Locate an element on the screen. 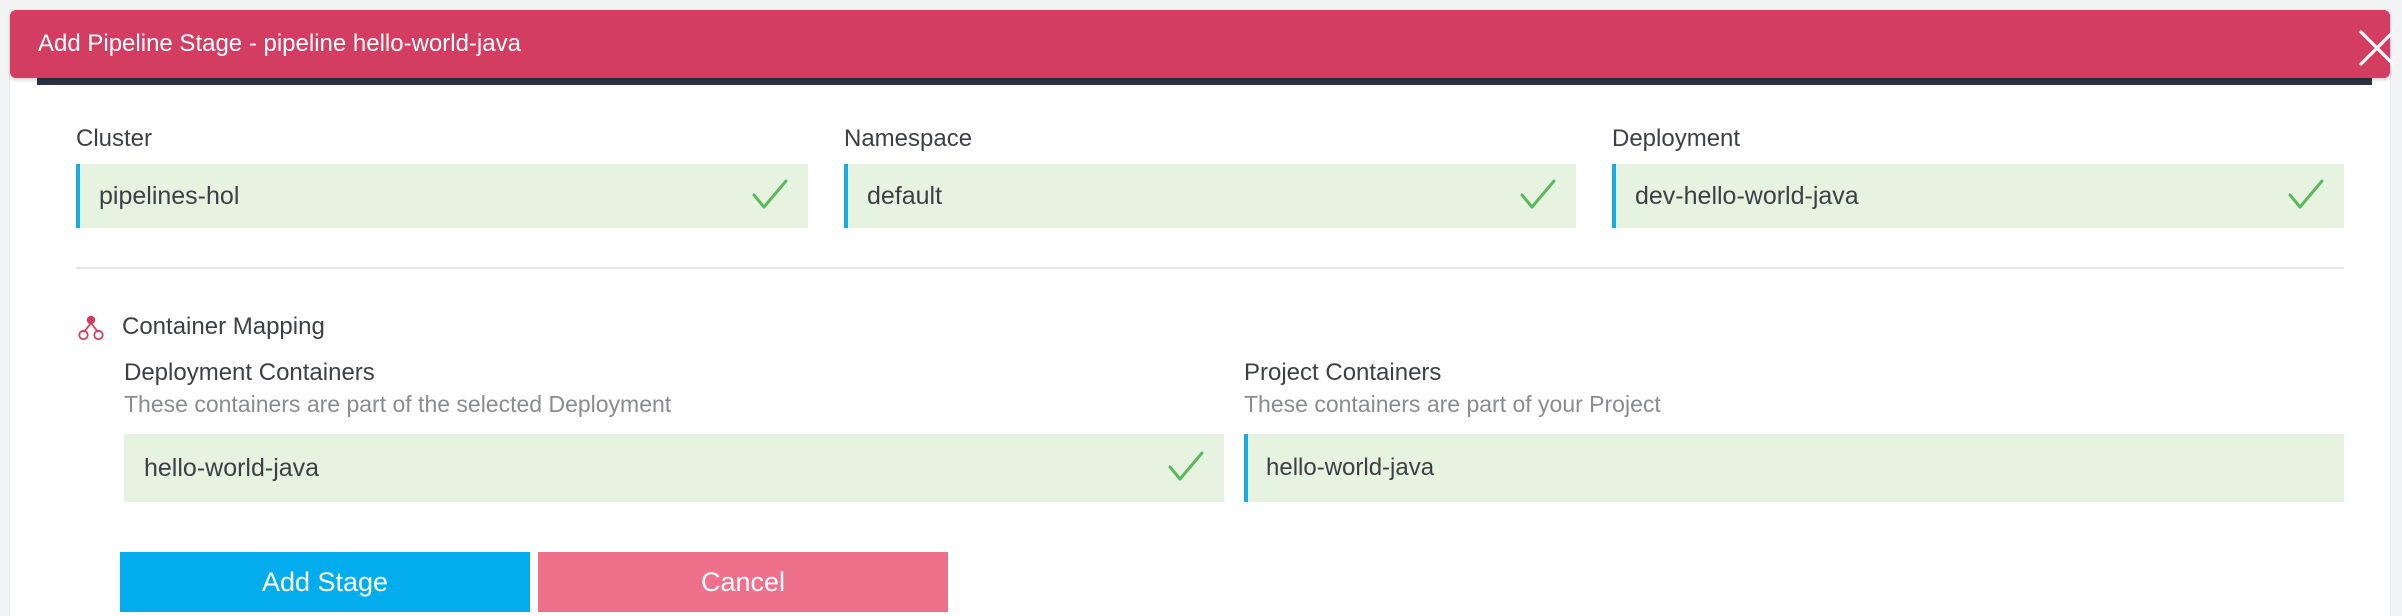 The height and width of the screenshot is (616, 2402). namespace-label: Namespace is located at coordinates (908, 138).